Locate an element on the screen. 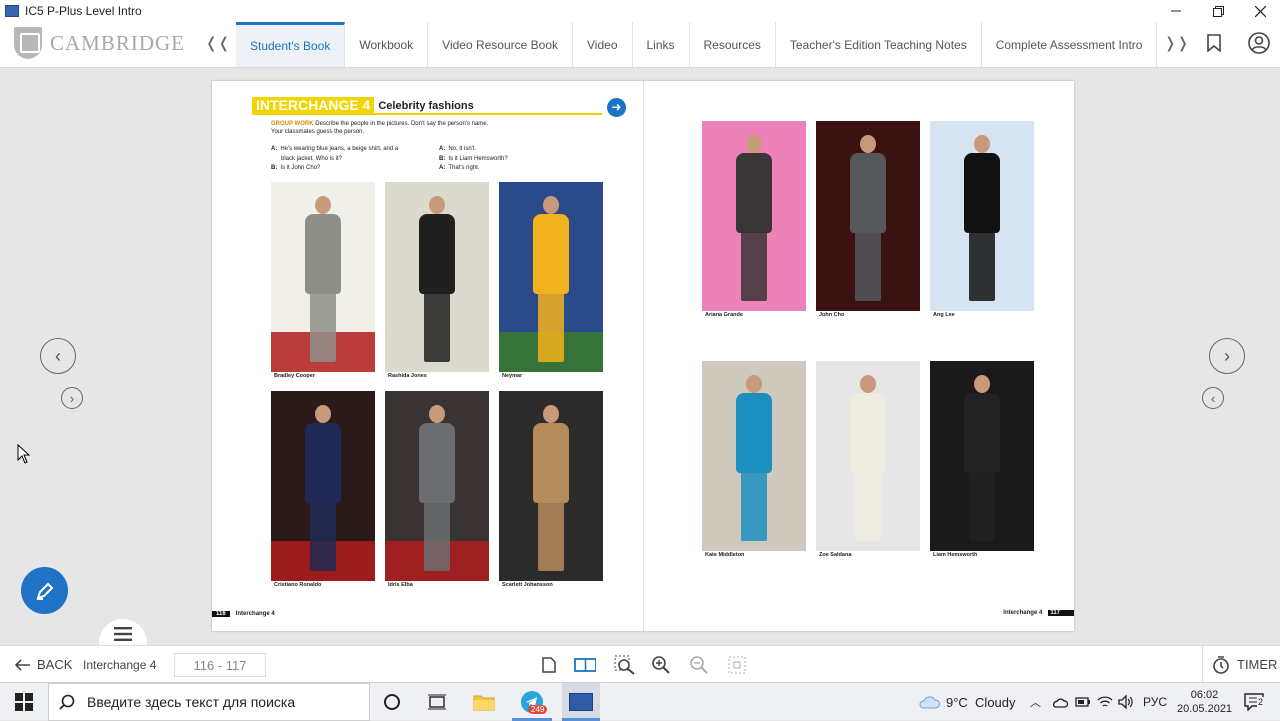 The image size is (1280, 721). page-range-field: 116 - 117 is located at coordinates (220, 665).